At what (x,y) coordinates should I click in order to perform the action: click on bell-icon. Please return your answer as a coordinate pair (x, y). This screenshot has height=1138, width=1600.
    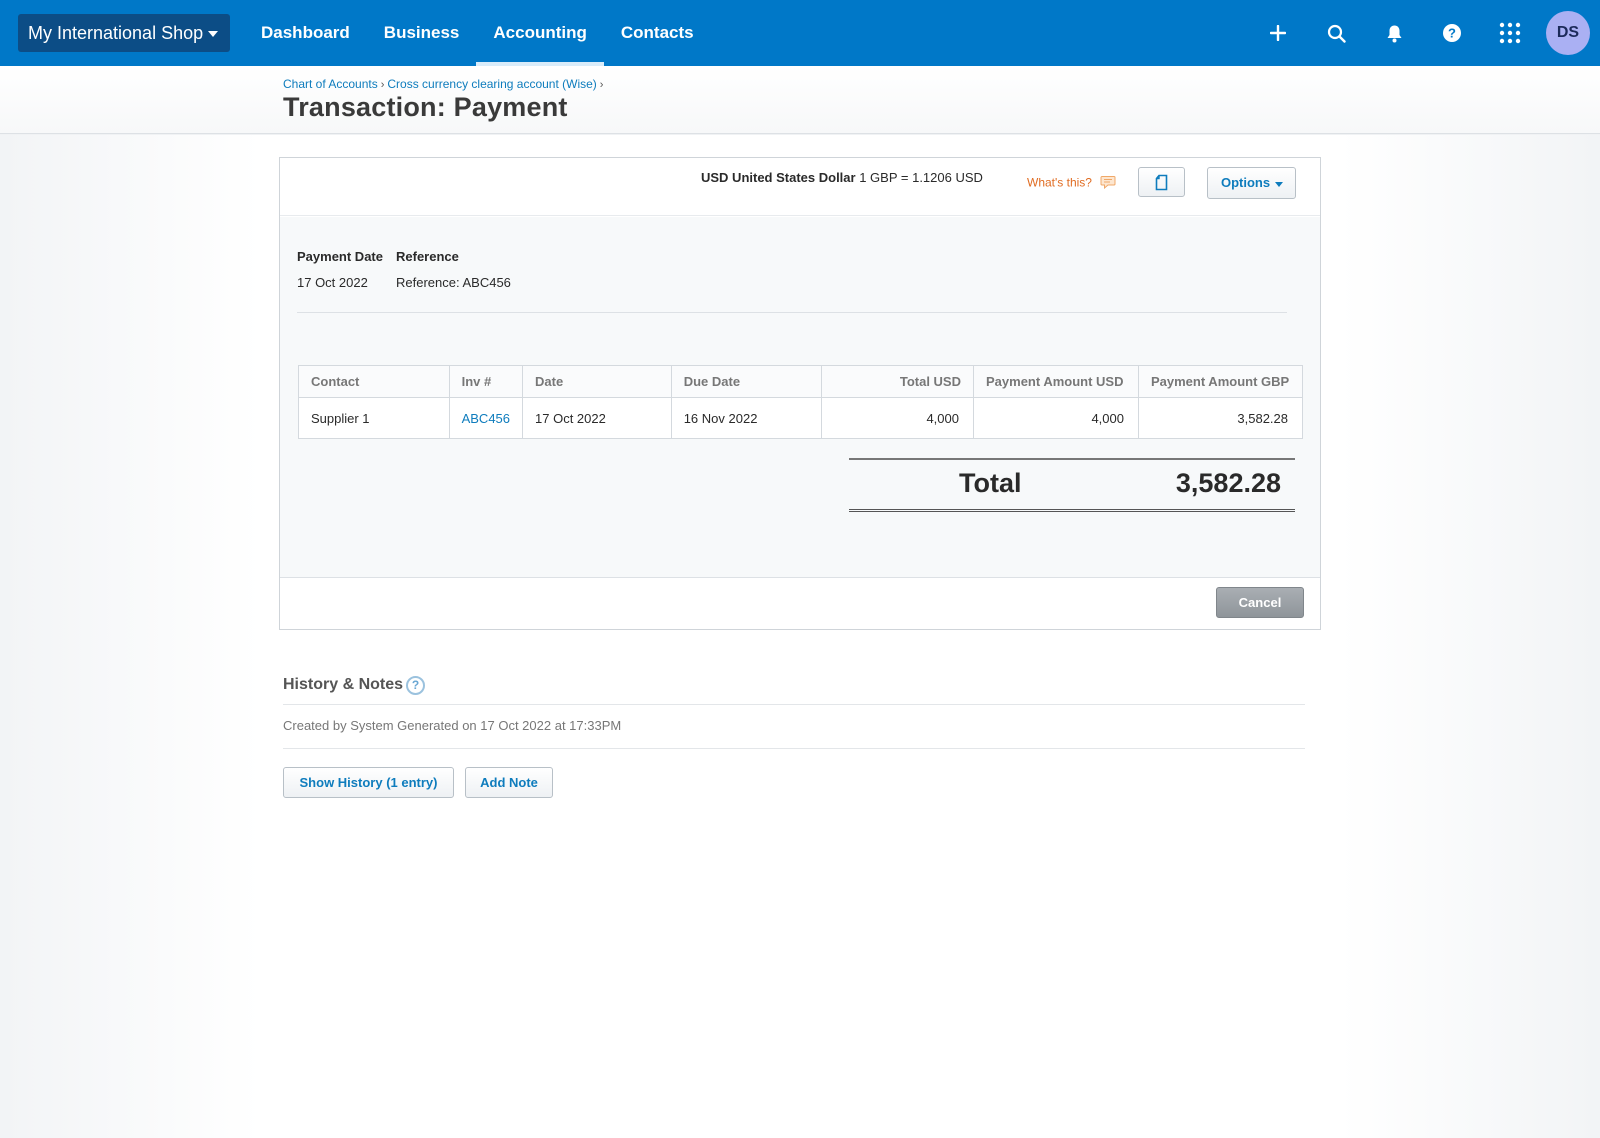
    Looking at the image, I should click on (1394, 33).